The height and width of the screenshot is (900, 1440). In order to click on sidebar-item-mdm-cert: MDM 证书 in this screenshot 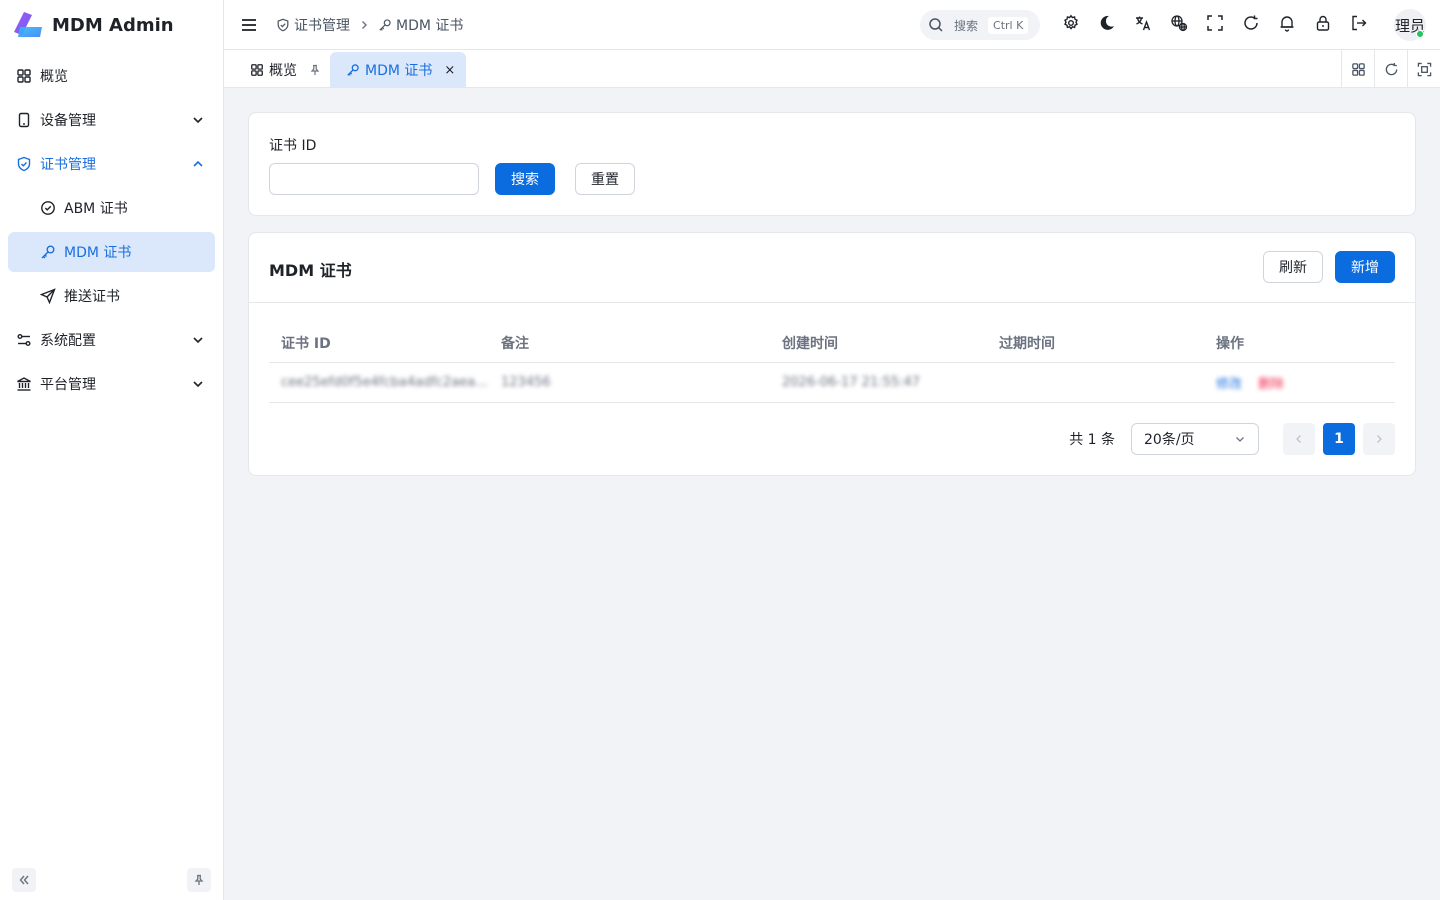, I will do `click(111, 252)`.